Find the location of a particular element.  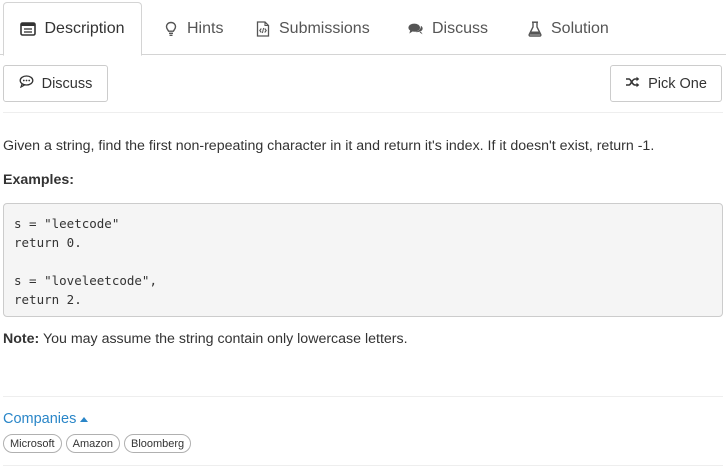

pick-one-button: Pick One is located at coordinates (666, 83).